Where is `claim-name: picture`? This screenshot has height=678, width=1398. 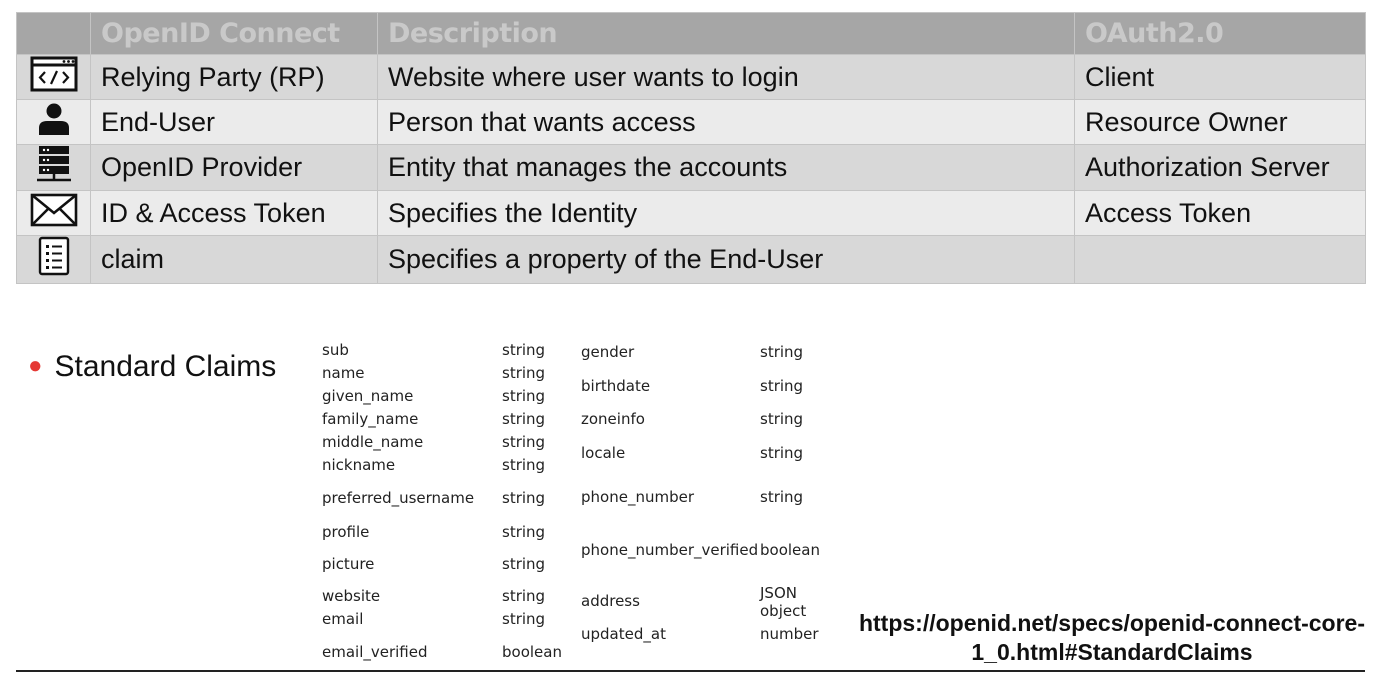 claim-name: picture is located at coordinates (348, 564).